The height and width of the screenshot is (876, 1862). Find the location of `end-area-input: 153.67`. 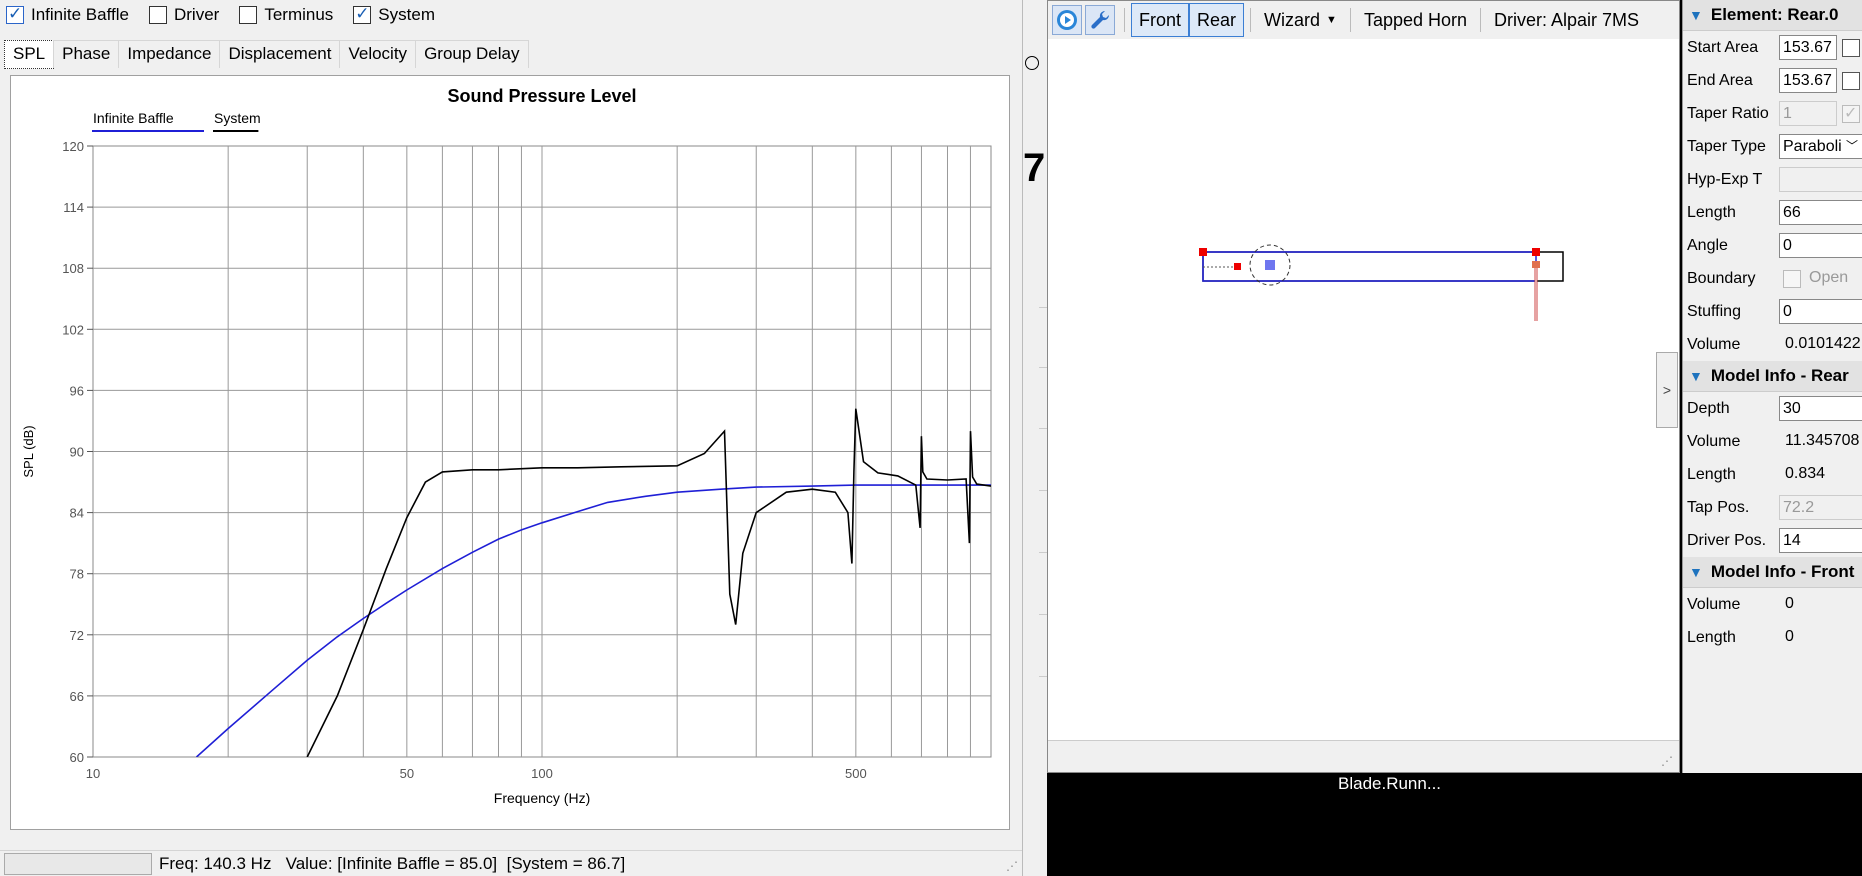

end-area-input: 153.67 is located at coordinates (1808, 80).